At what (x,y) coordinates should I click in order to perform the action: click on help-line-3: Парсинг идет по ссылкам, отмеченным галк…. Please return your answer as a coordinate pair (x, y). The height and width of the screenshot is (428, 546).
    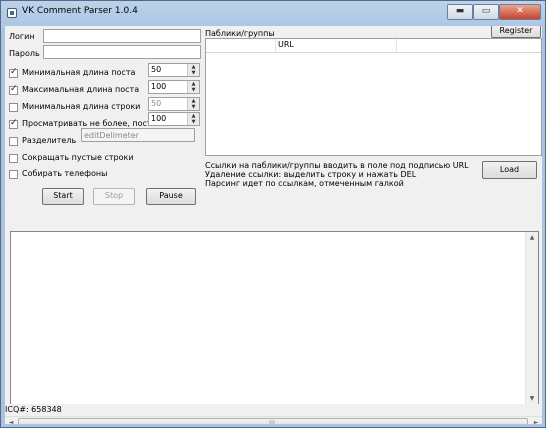
    Looking at the image, I should click on (304, 183).